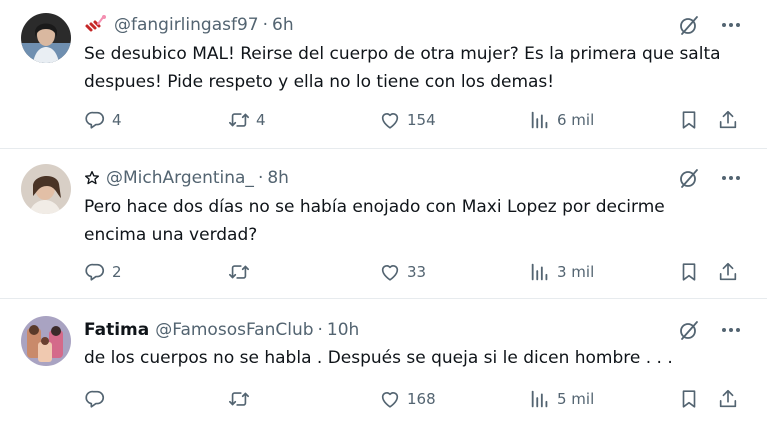 The width and height of the screenshot is (767, 427). Describe the element at coordinates (278, 178) in the screenshot. I see `timestamp: 8h` at that location.